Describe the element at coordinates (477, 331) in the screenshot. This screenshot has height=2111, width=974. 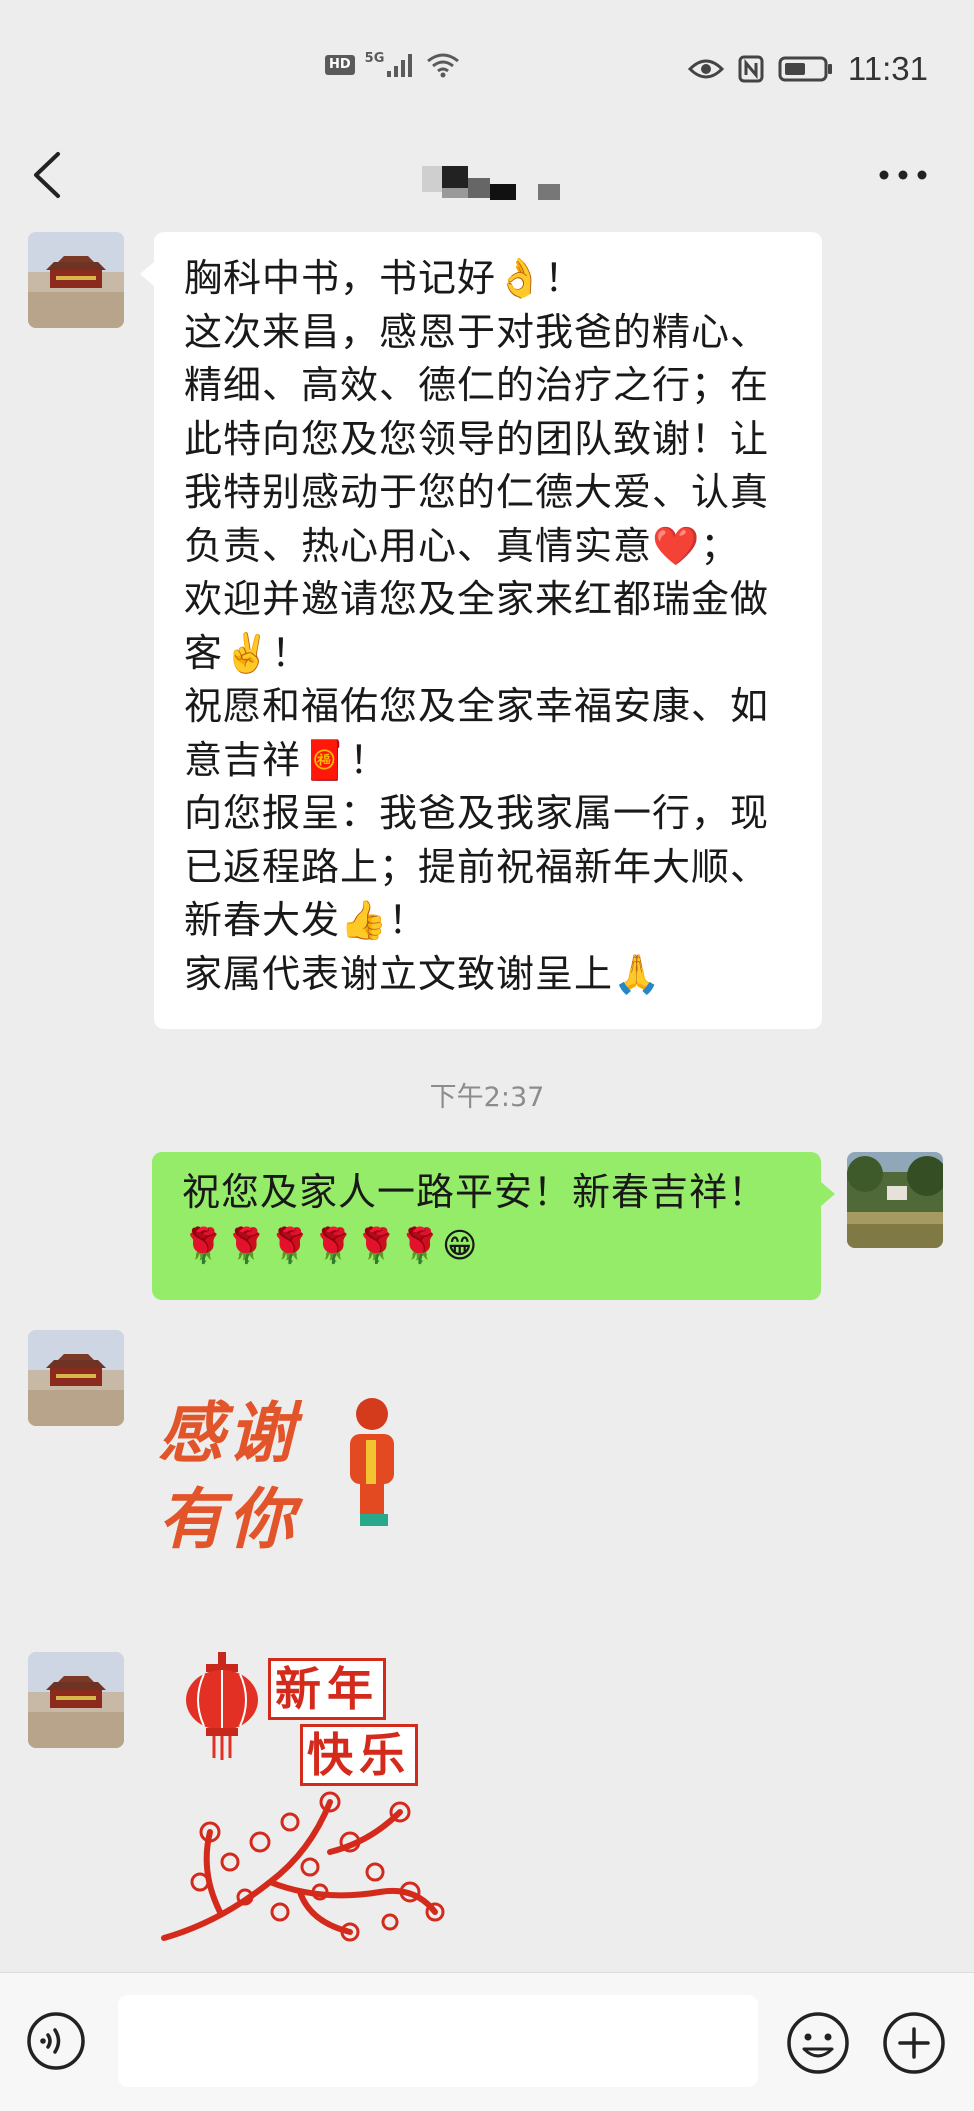
I see `message-line: 这次来昌，感恩于对我爸的精心、` at that location.